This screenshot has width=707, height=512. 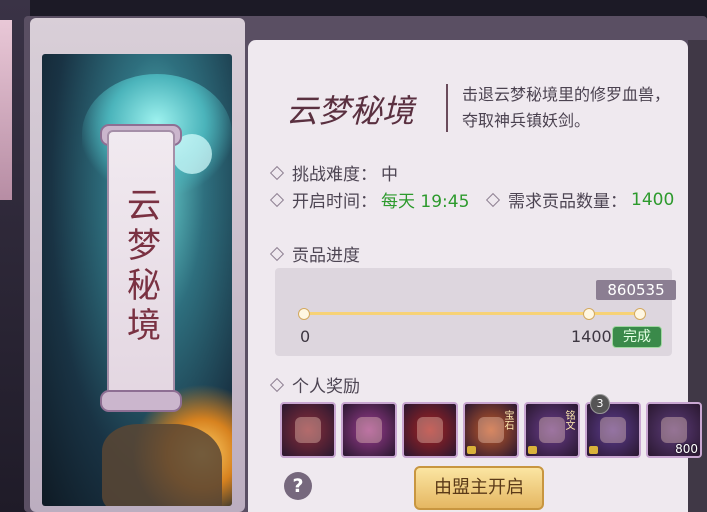 I want to click on required-value: 1400, so click(x=653, y=199).